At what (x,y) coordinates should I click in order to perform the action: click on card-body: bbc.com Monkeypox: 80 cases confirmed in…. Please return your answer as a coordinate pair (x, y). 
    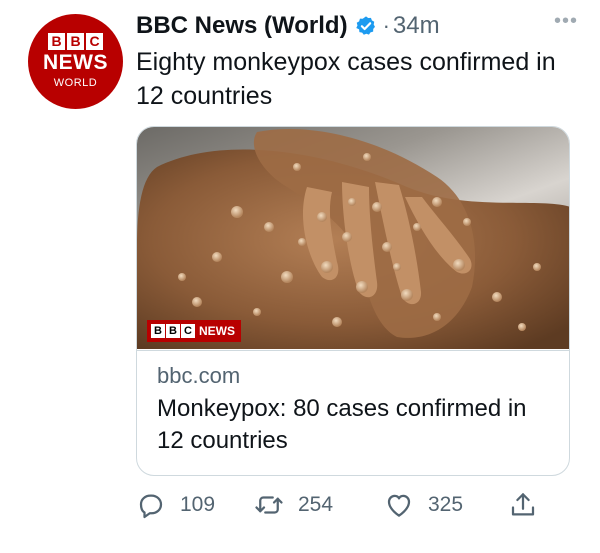
    Looking at the image, I should click on (353, 403).